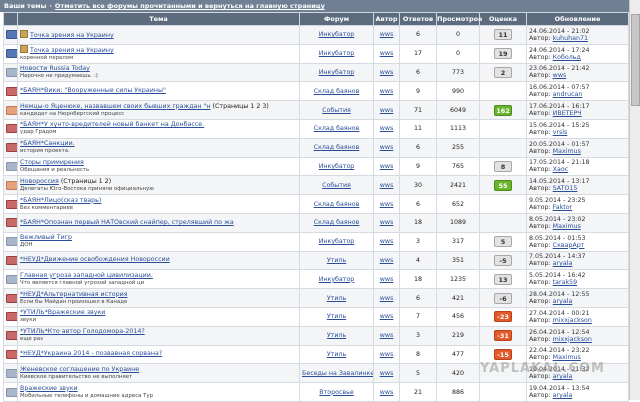  What do you see at coordinates (86, 275) in the screenshot?
I see `topic-title-link: Главная угроза западной цивилизации.` at bounding box center [86, 275].